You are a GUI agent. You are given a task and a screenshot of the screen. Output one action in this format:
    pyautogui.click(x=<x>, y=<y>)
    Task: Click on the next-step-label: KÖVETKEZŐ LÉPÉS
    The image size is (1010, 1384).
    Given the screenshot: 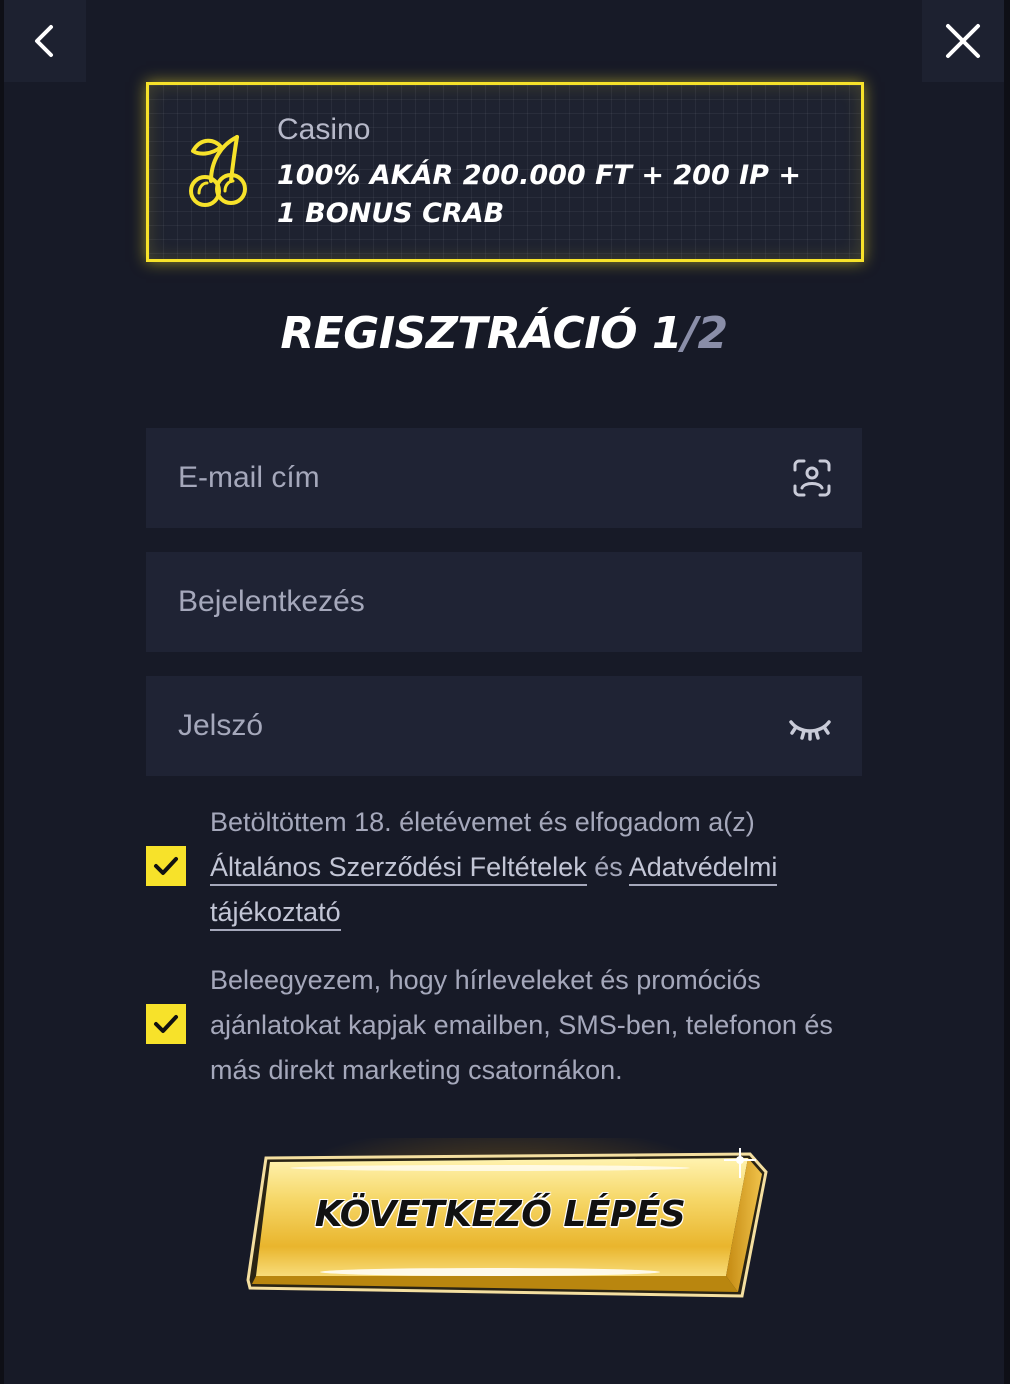 What is the action you would take?
    pyautogui.click(x=500, y=1214)
    